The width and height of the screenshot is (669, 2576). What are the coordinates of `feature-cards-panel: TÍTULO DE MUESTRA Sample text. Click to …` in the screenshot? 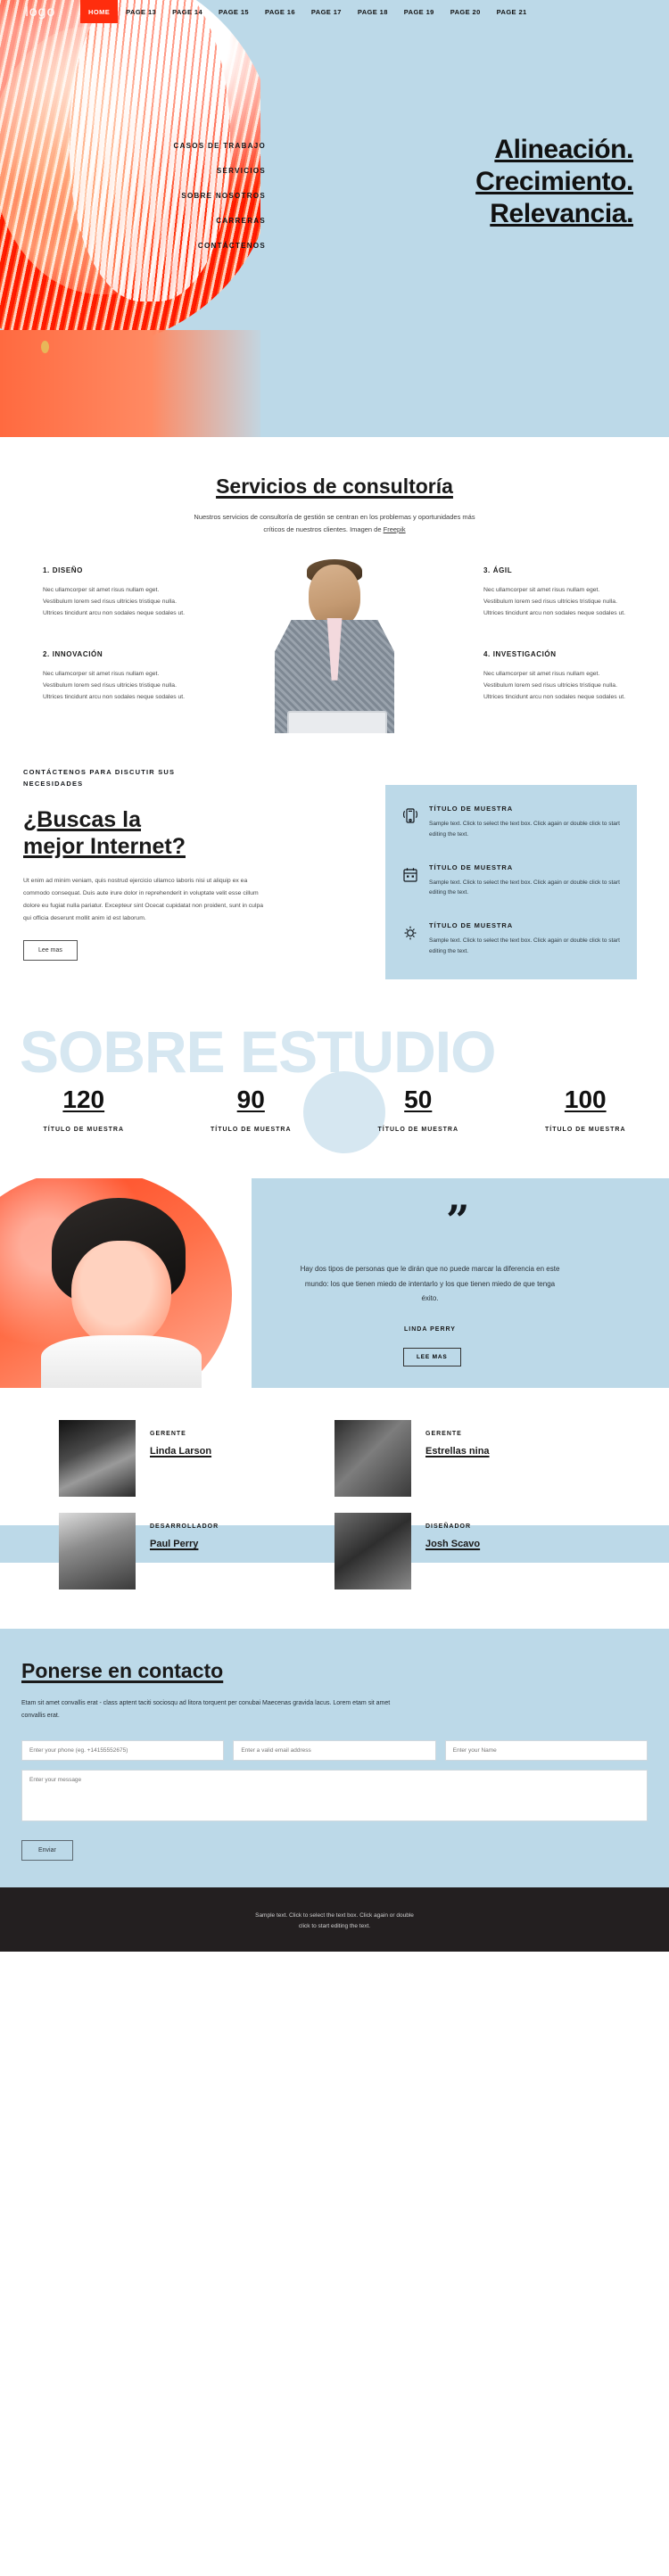 It's located at (511, 882).